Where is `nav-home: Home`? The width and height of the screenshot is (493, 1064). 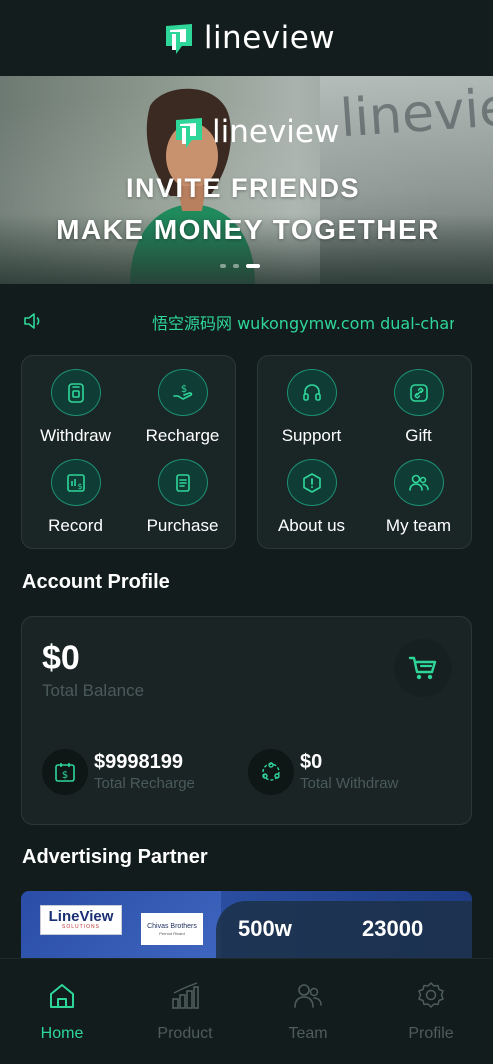 nav-home: Home is located at coordinates (62, 1012).